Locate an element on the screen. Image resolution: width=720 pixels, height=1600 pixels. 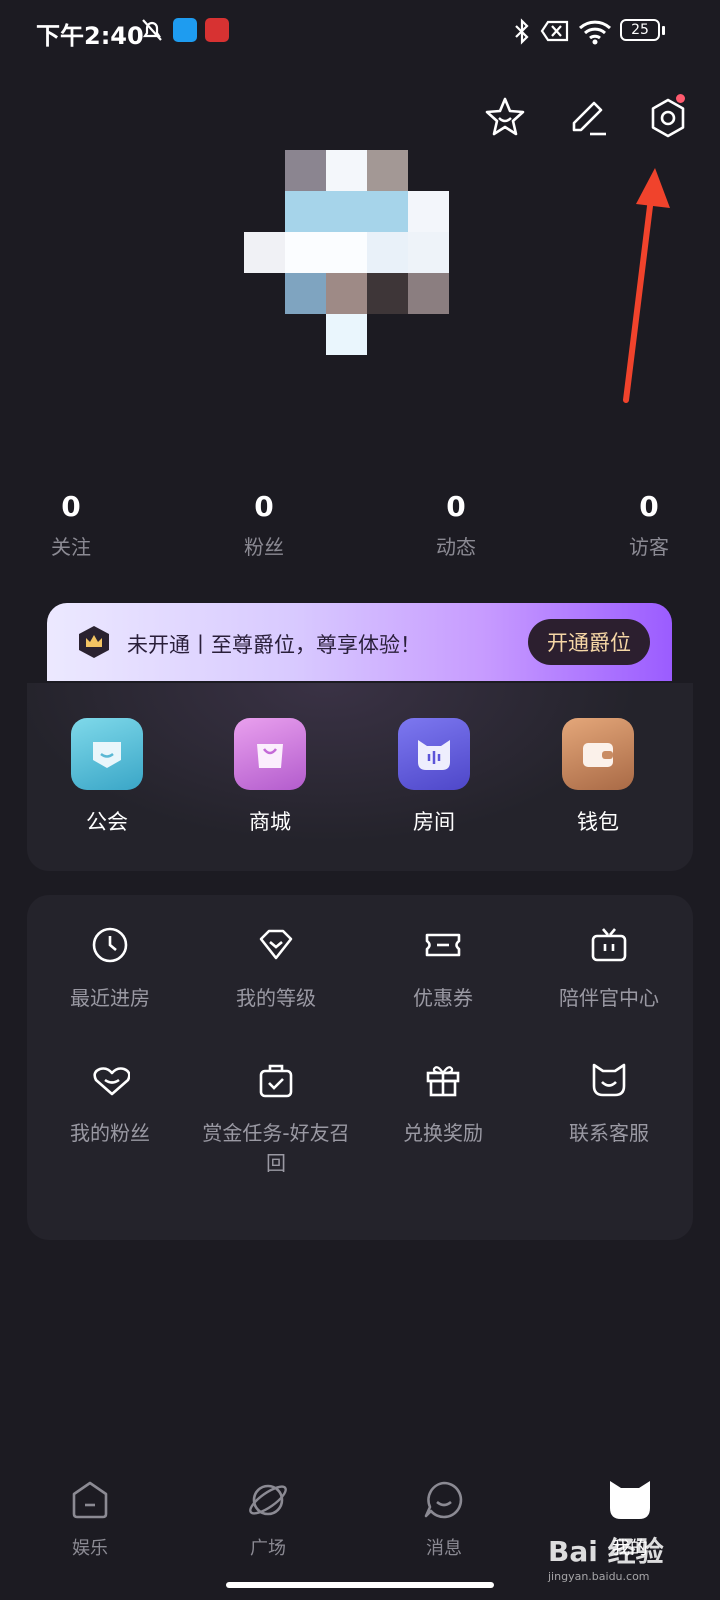
tv-icon is located at coordinates (609, 945).